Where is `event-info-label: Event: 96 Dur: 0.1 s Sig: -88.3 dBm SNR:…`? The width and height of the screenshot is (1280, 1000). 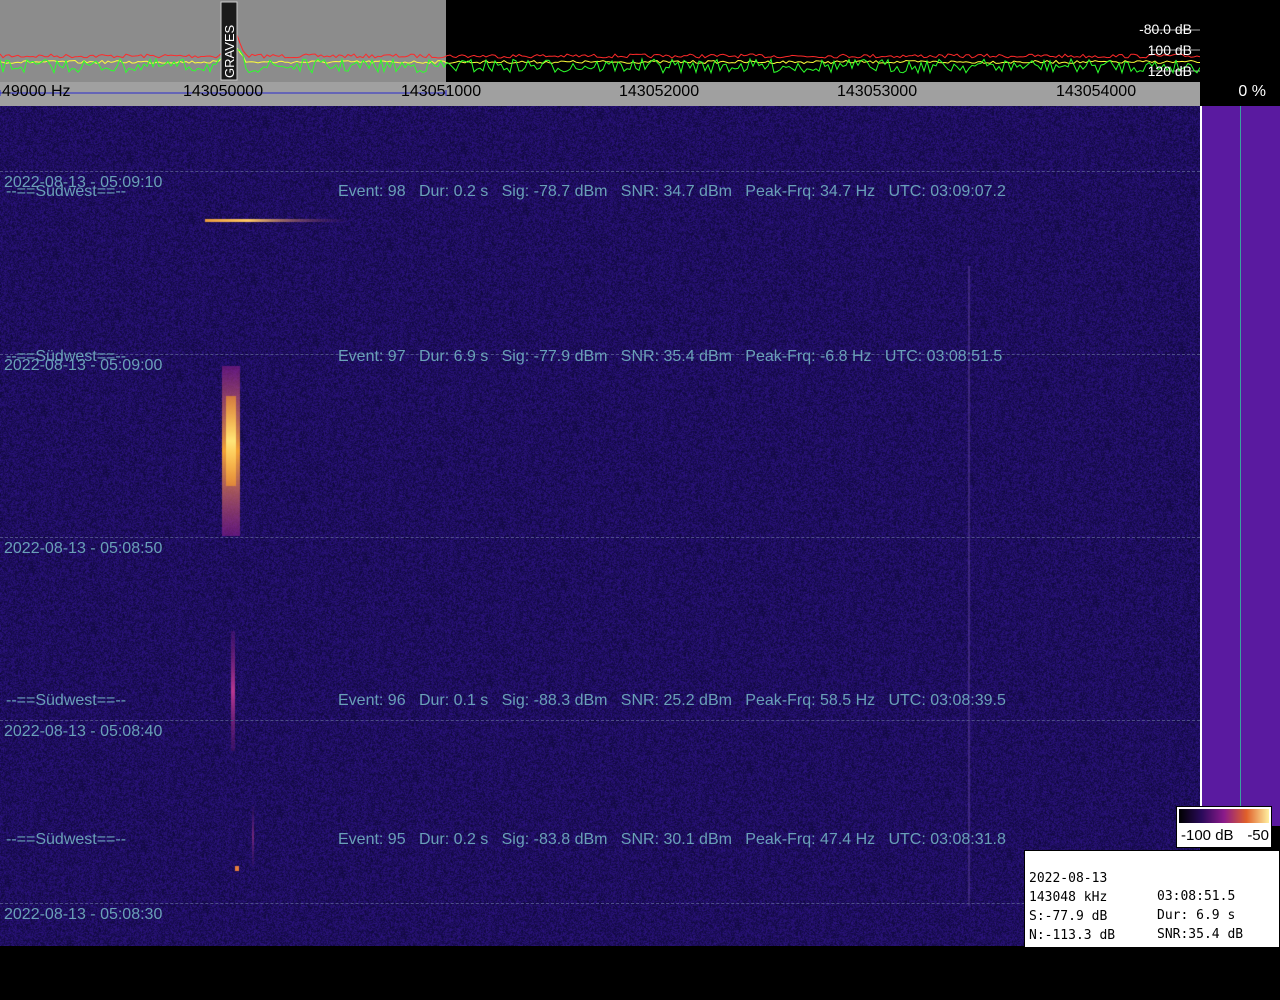
event-info-label: Event: 96 Dur: 0.1 s Sig: -88.3 dBm SNR:… is located at coordinates (672, 700).